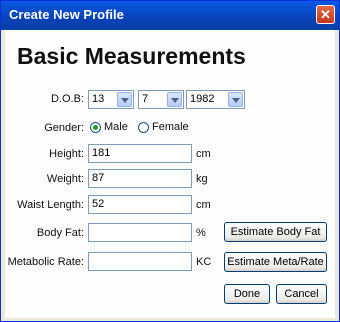 The width and height of the screenshot is (340, 322). Describe the element at coordinates (202, 99) in the screenshot. I see `dob-year-value: 1982` at that location.